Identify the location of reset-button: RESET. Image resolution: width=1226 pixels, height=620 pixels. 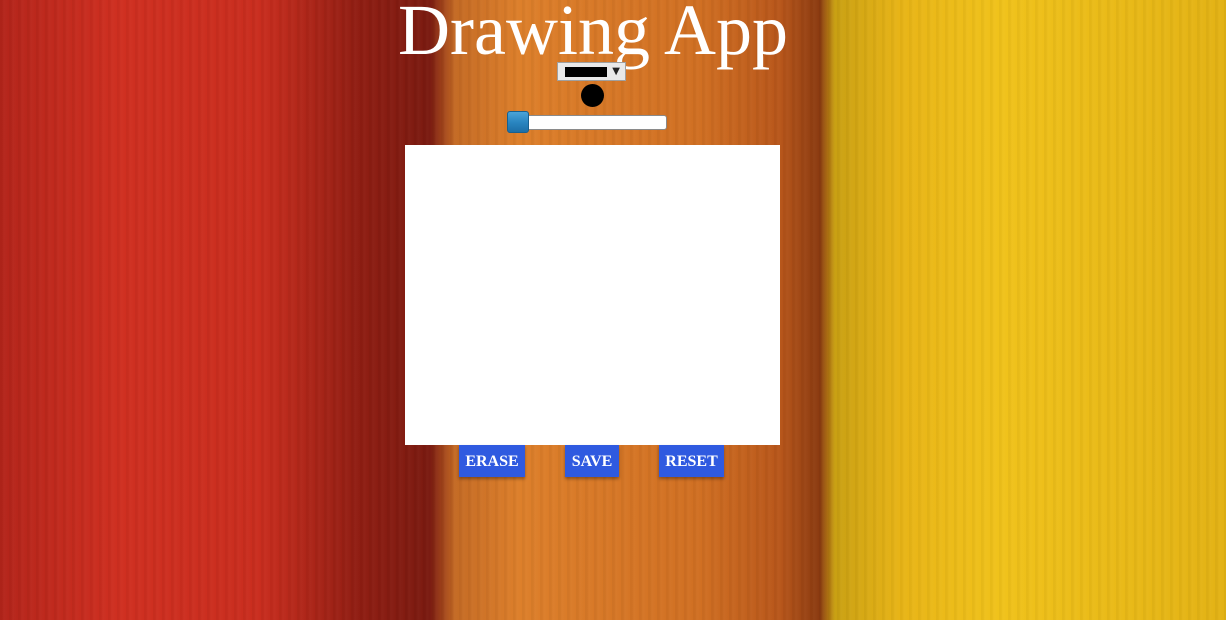
(691, 461).